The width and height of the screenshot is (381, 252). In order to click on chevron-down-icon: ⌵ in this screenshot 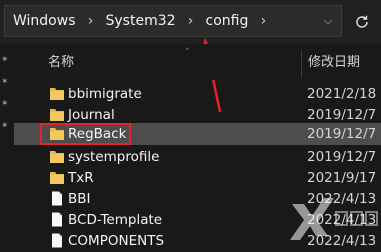, I will do `click(328, 21)`.